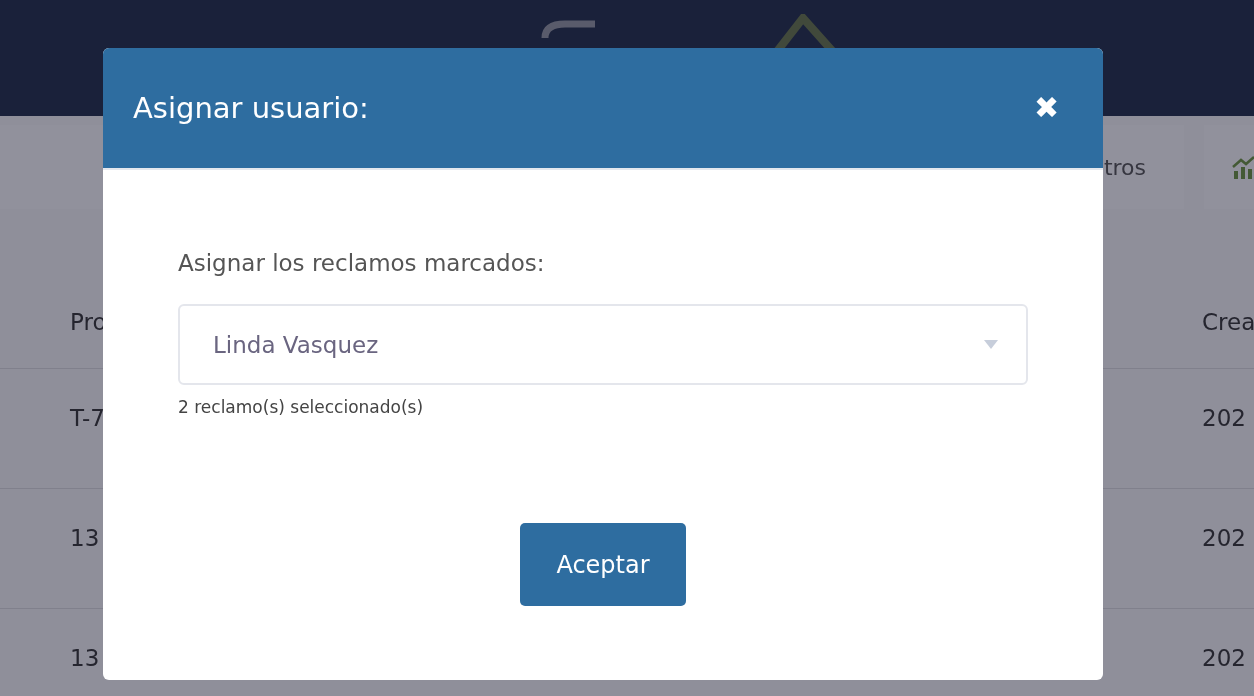  Describe the element at coordinates (1046, 108) in the screenshot. I see `close-button: ✖` at that location.